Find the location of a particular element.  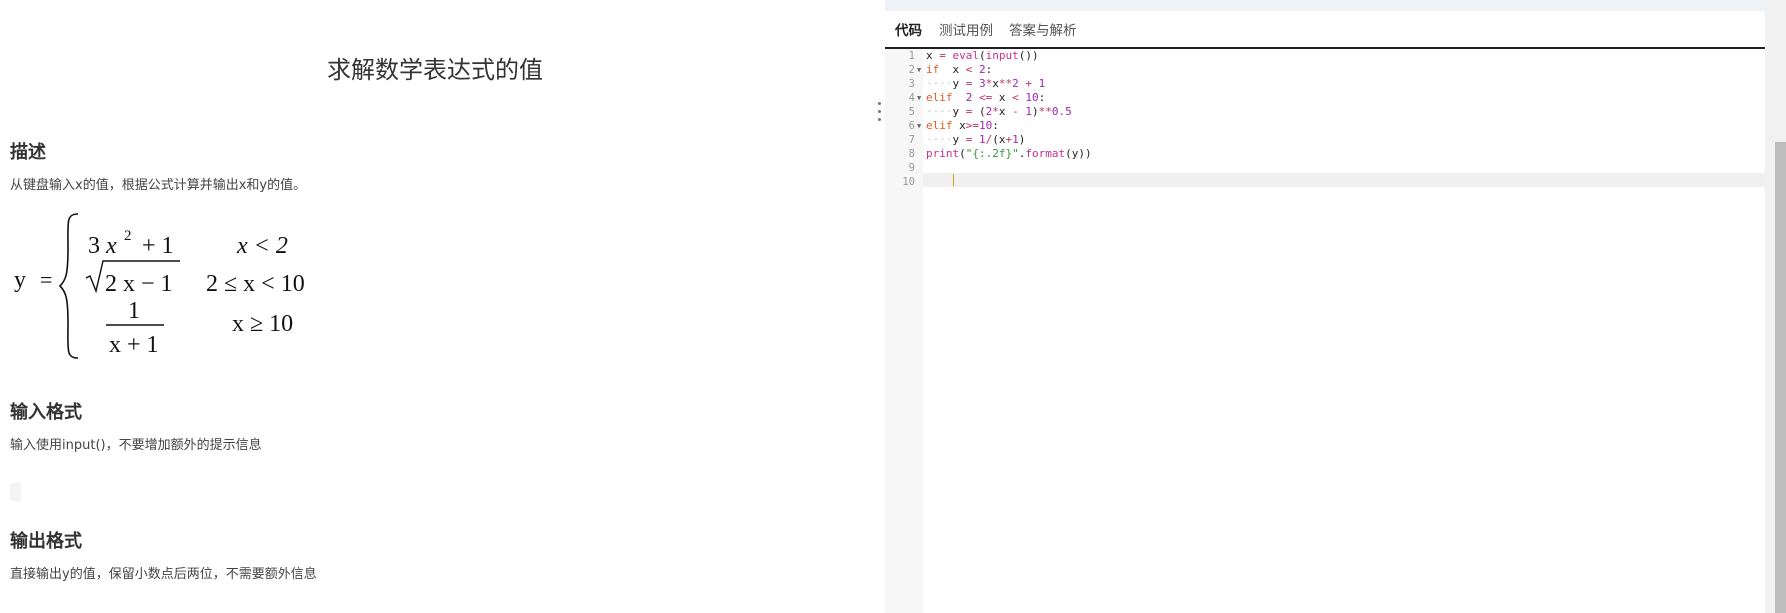

page-title: 求解数学表达式的值 is located at coordinates (435, 70).